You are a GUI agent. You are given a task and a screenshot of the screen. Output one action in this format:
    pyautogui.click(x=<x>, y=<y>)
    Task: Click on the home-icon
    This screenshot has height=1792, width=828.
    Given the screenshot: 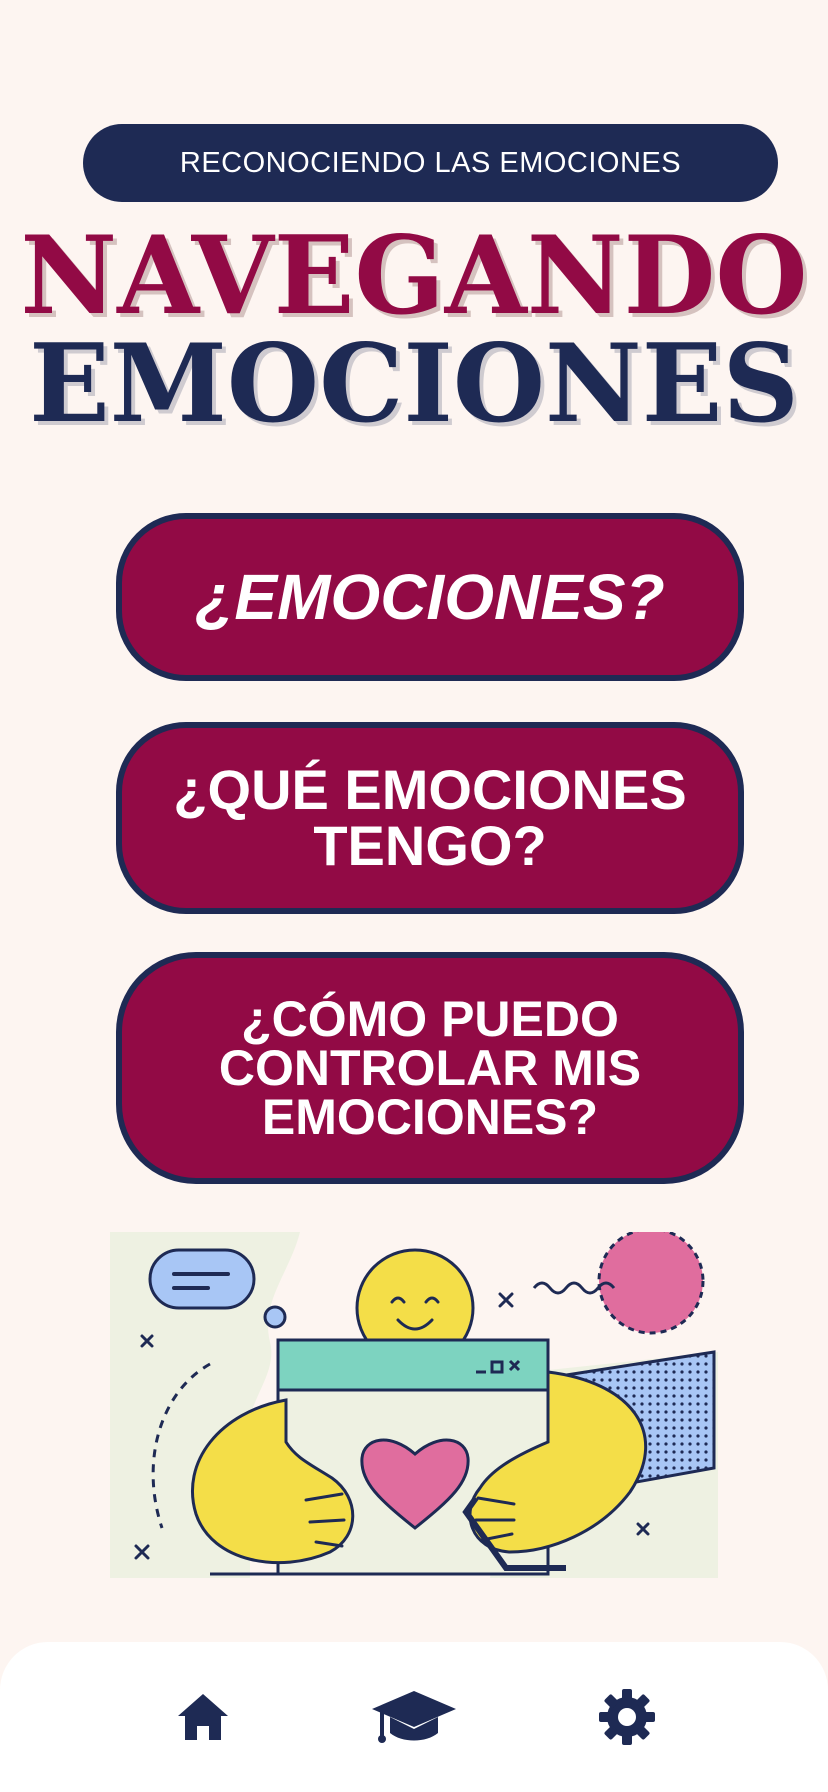 What is the action you would take?
    pyautogui.click(x=203, y=1717)
    